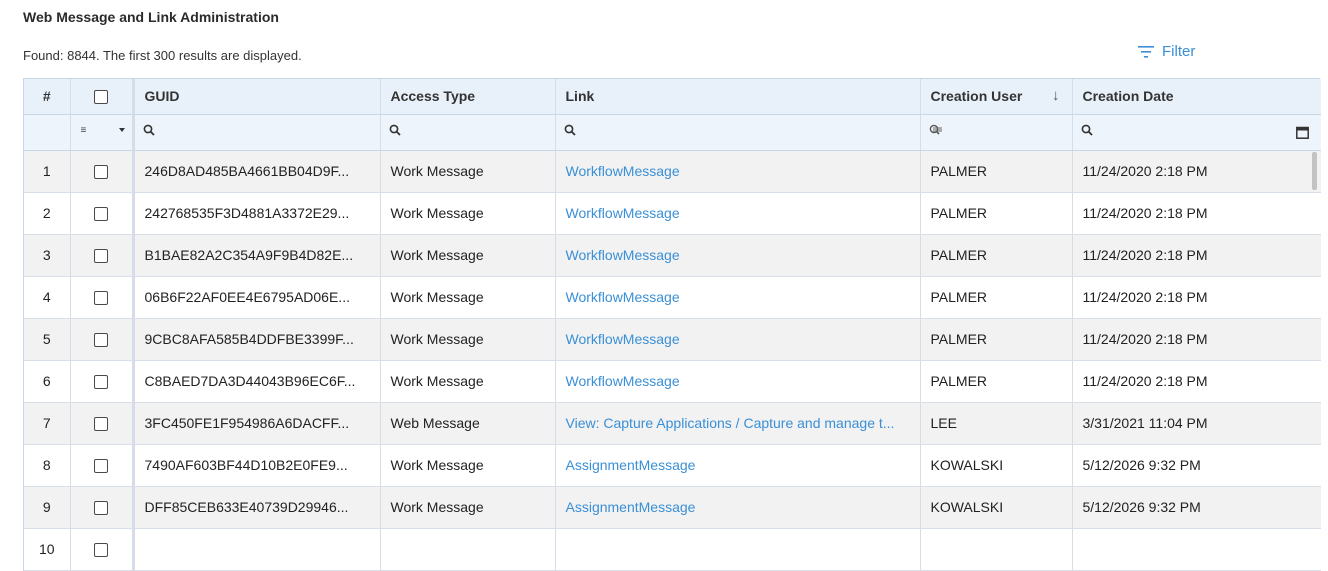 This screenshot has width=1328, height=571. Describe the element at coordinates (468, 132) in the screenshot. I see `filter-access-type` at that location.